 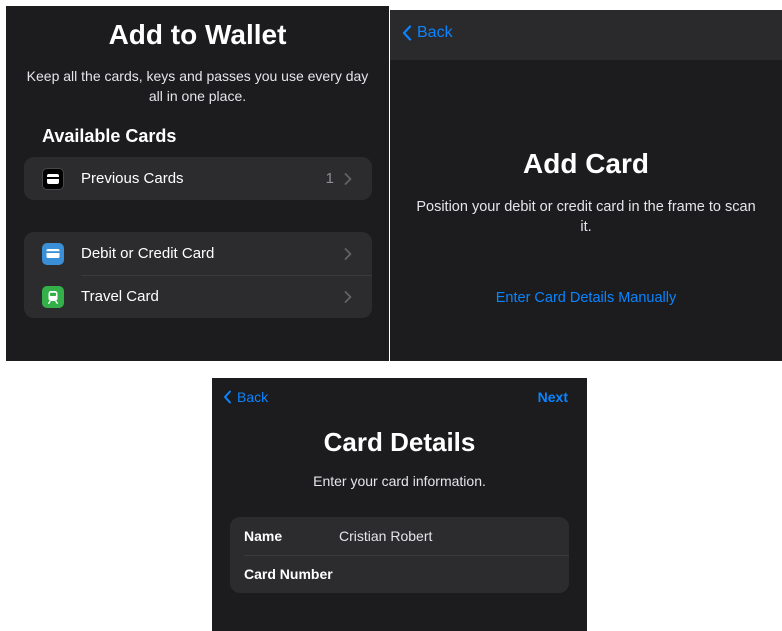 I want to click on credit-card-icon, so click(x=53, y=253).